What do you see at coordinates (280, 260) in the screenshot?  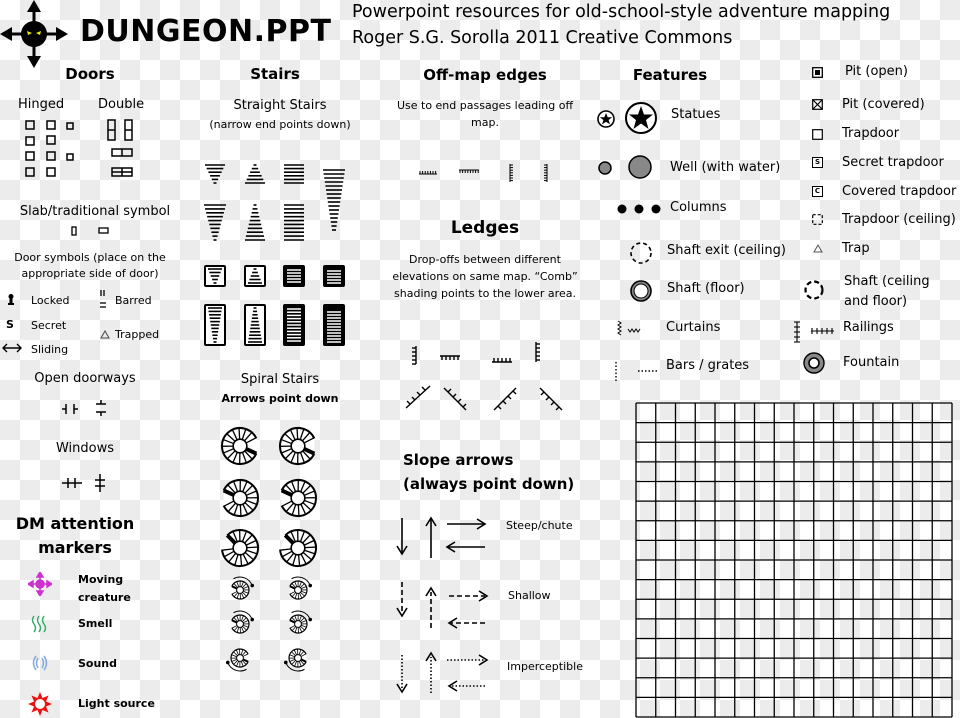 I see `straight-stair-icons` at bounding box center [280, 260].